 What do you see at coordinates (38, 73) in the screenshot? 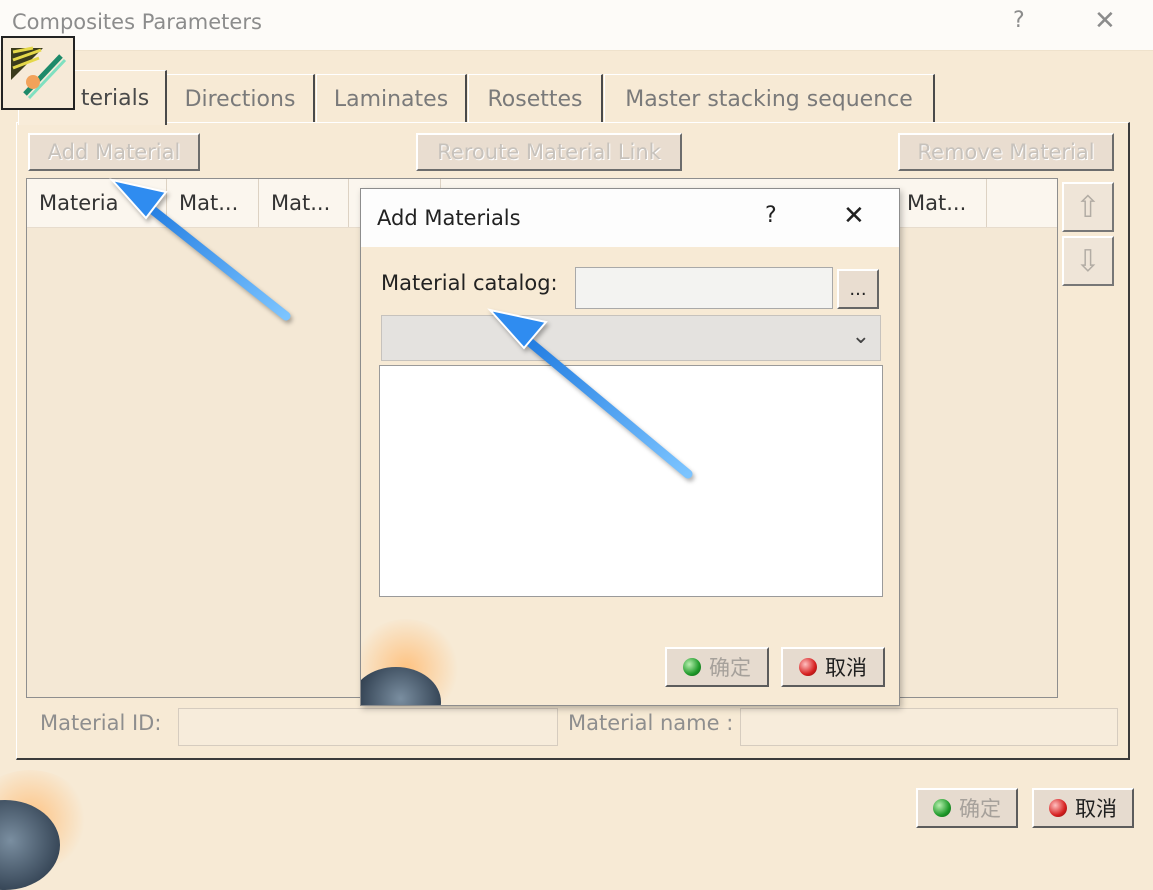
I see `composites-app-icon` at bounding box center [38, 73].